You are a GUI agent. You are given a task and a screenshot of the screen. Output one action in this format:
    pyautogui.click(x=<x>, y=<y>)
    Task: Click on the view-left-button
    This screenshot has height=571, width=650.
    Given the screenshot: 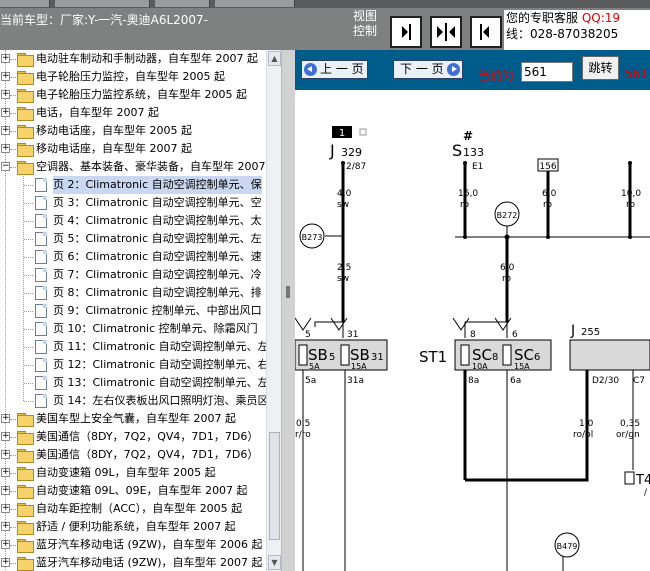 What is the action you would take?
    pyautogui.click(x=486, y=32)
    